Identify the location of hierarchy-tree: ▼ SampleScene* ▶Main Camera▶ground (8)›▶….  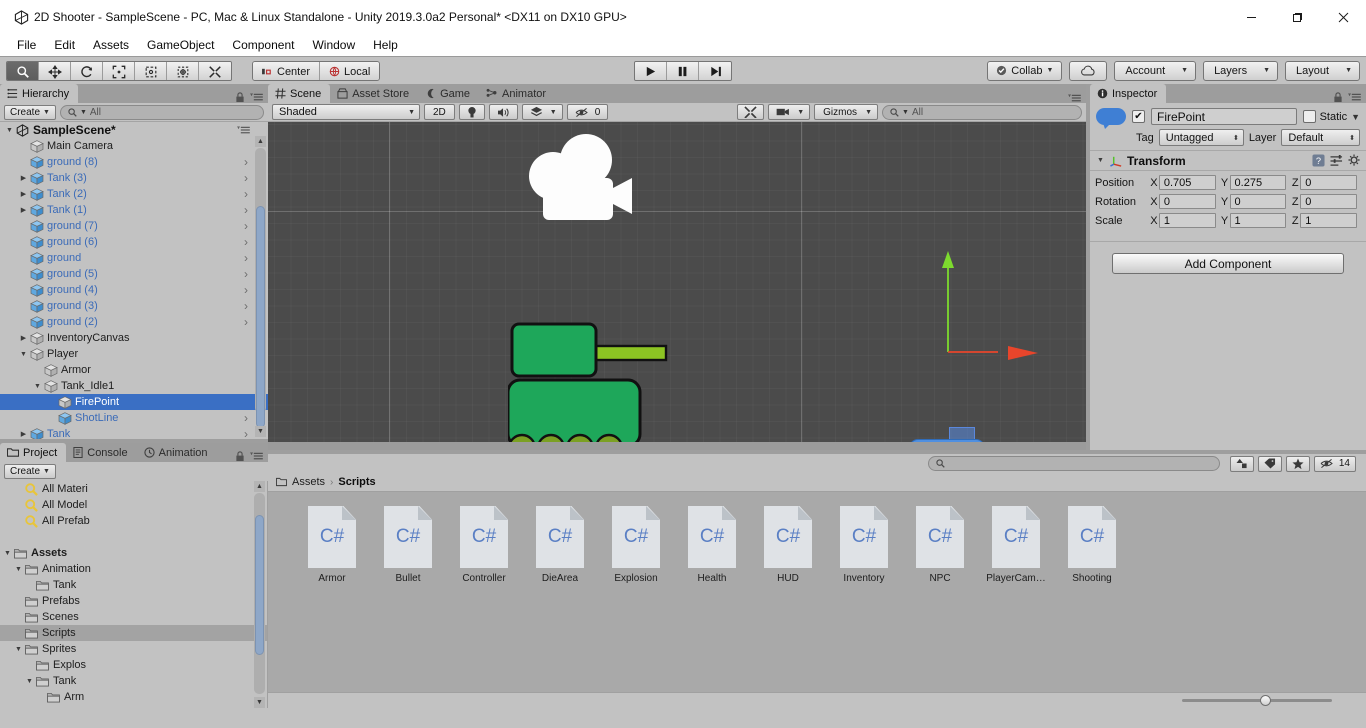
(134, 280).